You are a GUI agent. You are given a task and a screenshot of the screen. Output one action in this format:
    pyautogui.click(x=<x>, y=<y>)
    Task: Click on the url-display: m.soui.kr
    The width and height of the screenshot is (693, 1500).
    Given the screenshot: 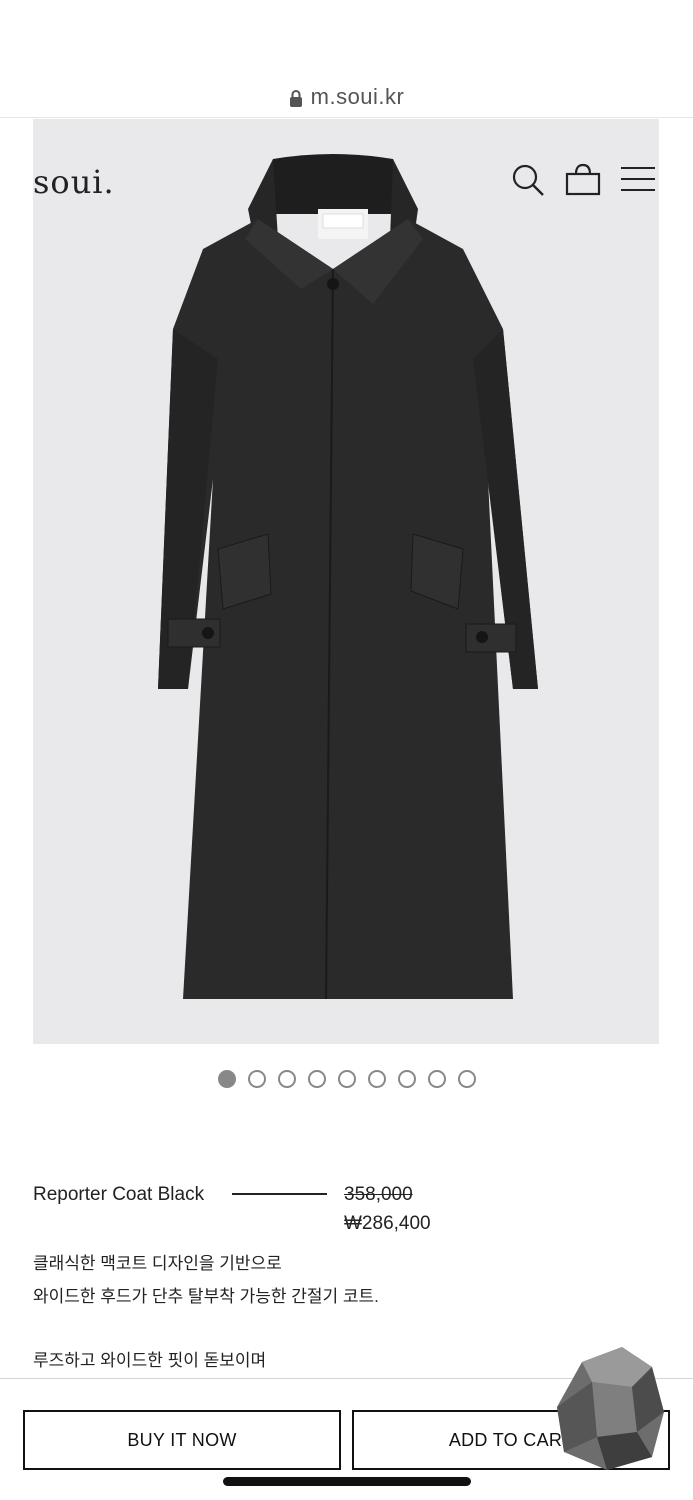 What is the action you would take?
    pyautogui.click(x=346, y=98)
    